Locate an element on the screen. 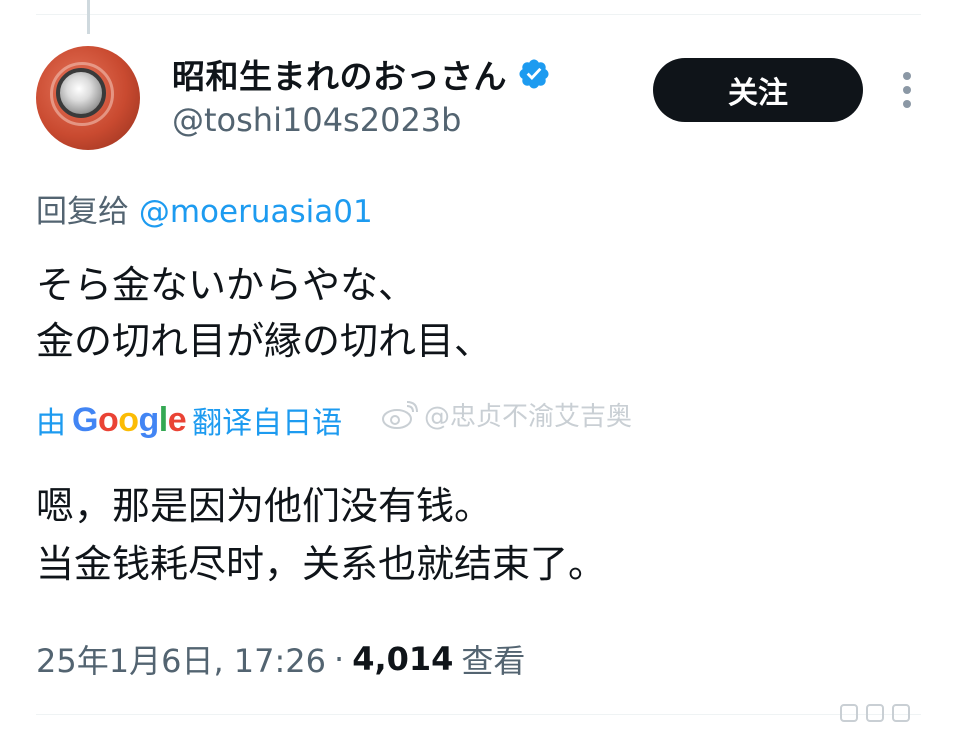  author-name-row: 昭和生まれのおっさん is located at coordinates (361, 74).